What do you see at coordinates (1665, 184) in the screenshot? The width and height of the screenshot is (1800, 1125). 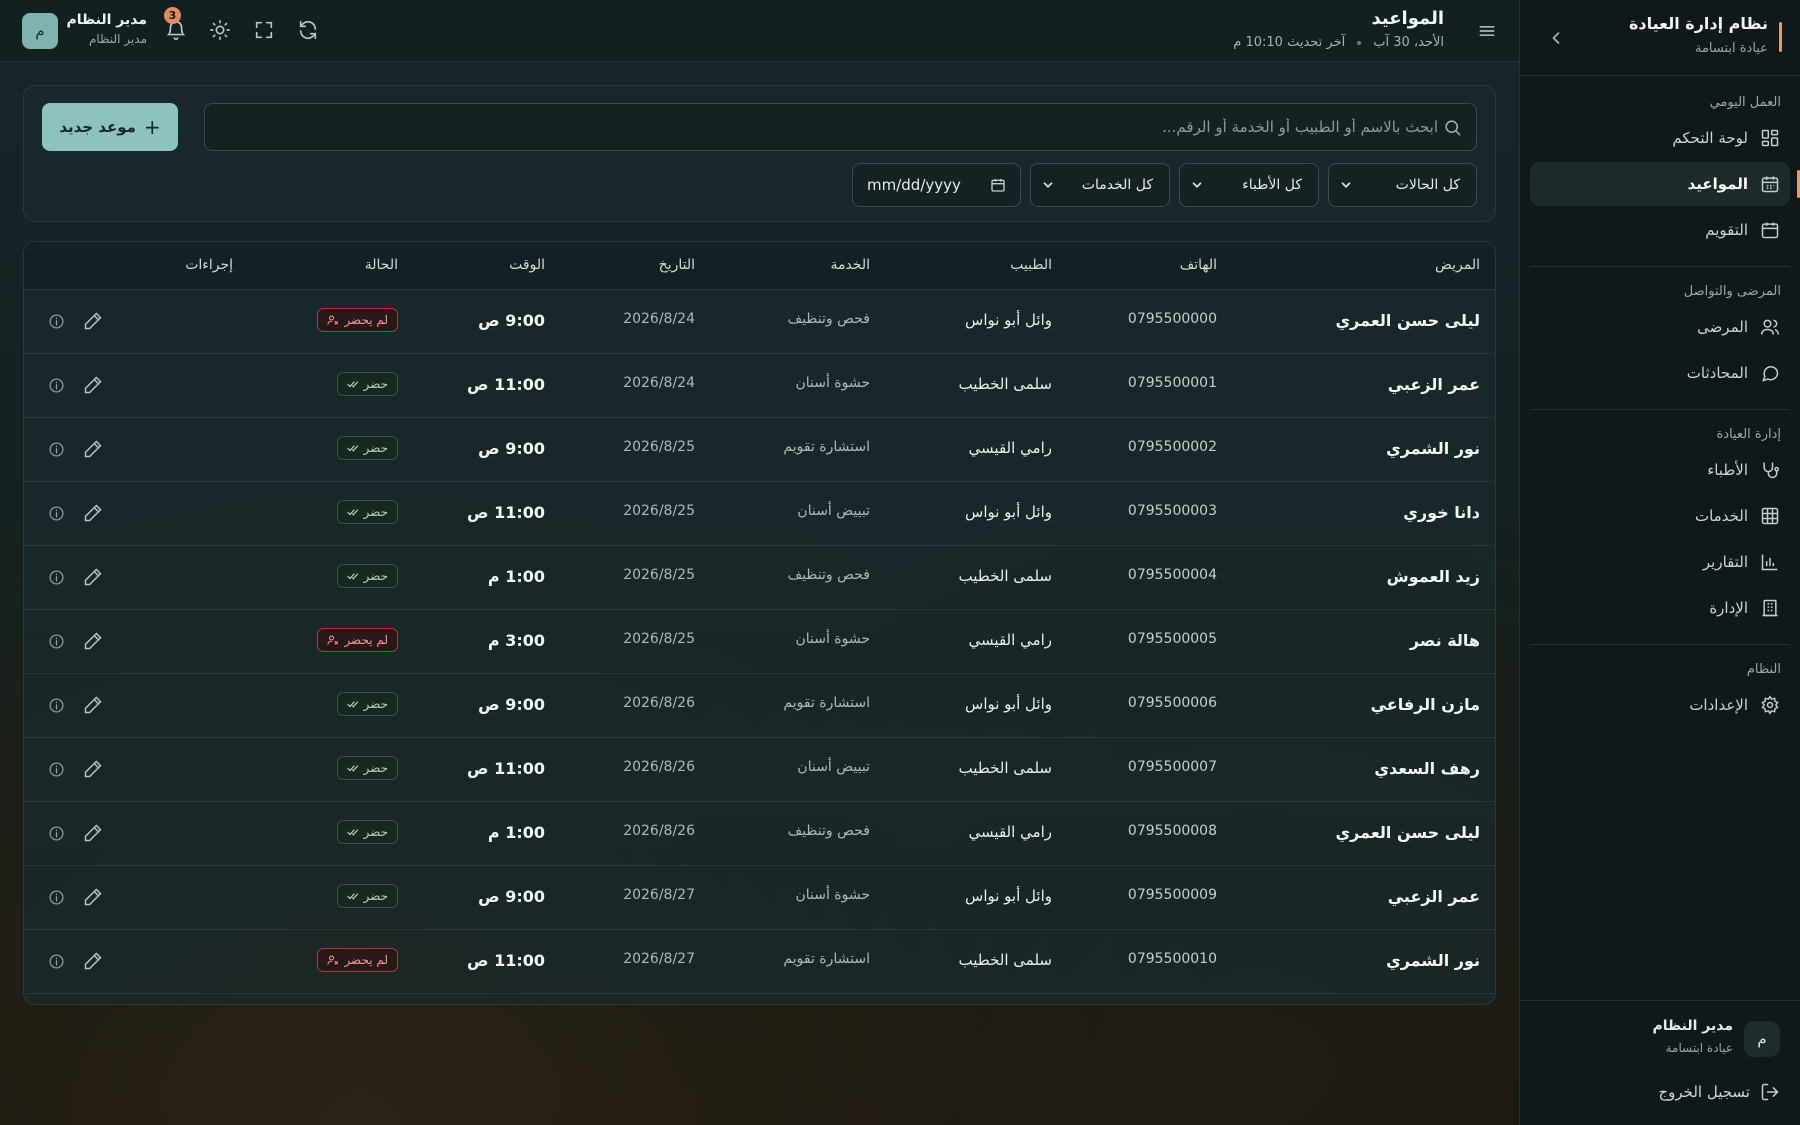 I see `sidebar-item-appointments: المواعيد` at bounding box center [1665, 184].